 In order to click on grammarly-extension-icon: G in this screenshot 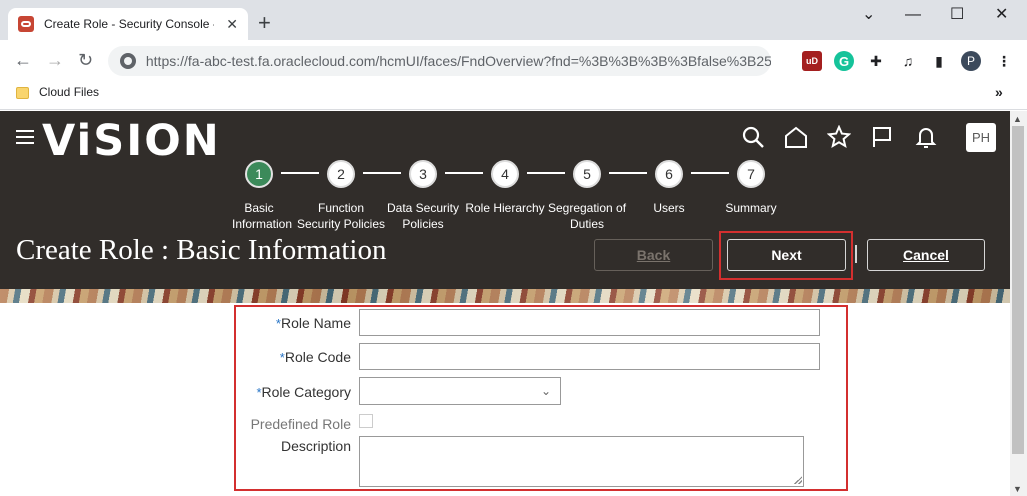, I will do `click(844, 61)`.